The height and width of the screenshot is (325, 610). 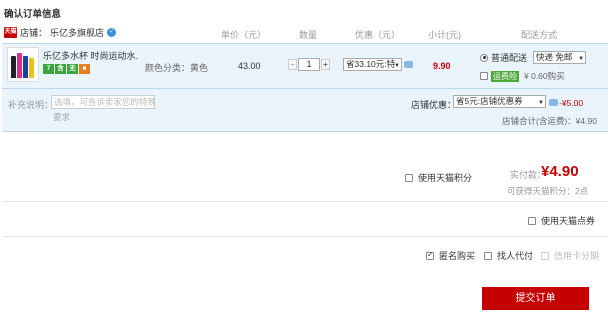 What do you see at coordinates (430, 255) in the screenshot?
I see `anonymous-checkbox` at bounding box center [430, 255].